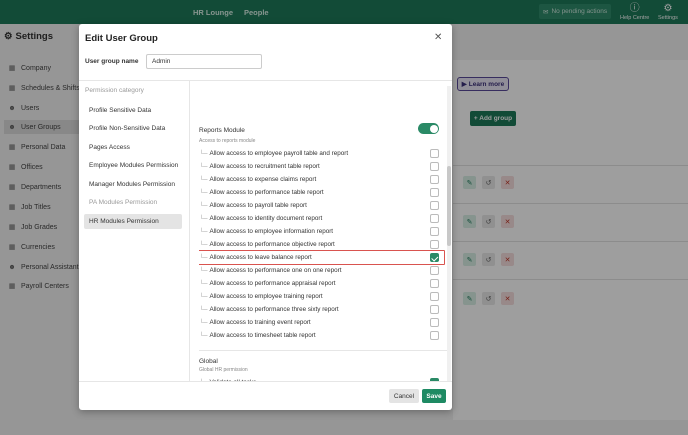  I want to click on permission-label: Allow access to recruitment table report, so click(264, 166).